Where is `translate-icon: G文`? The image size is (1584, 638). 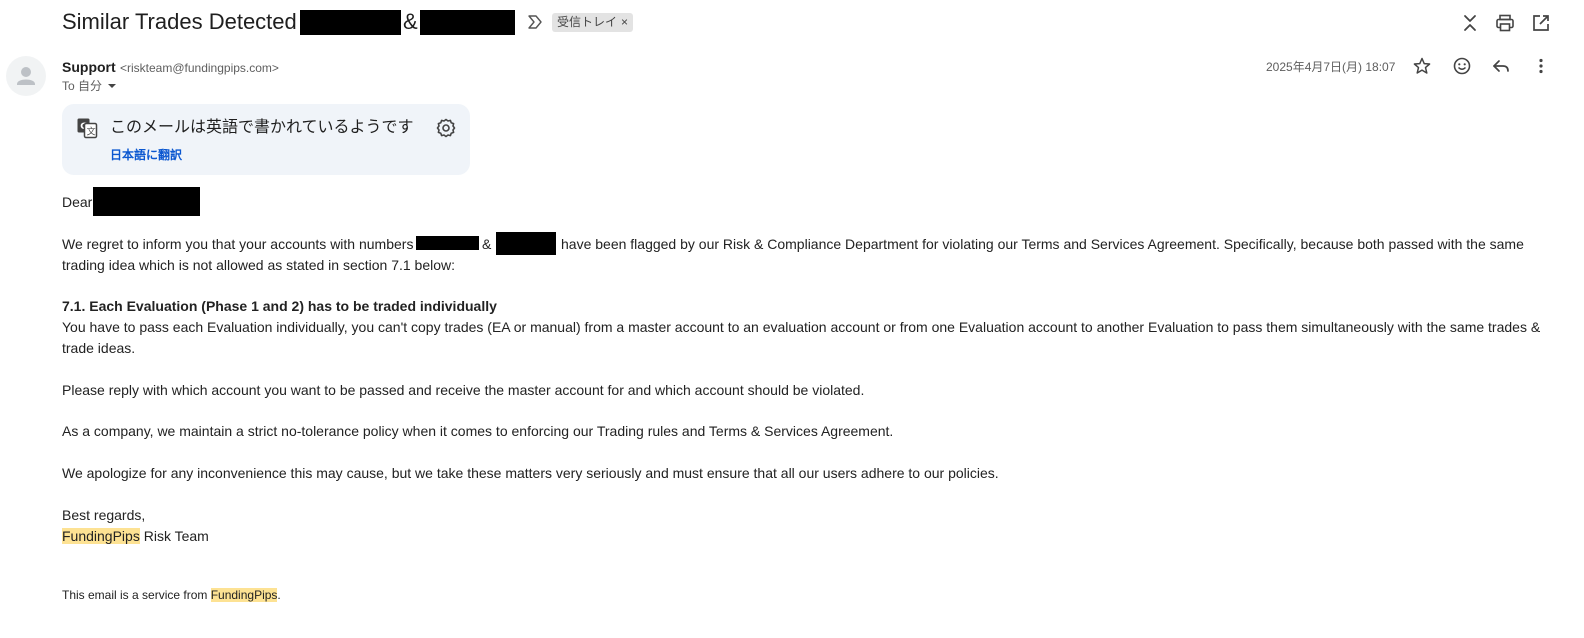 translate-icon: G文 is located at coordinates (87, 128).